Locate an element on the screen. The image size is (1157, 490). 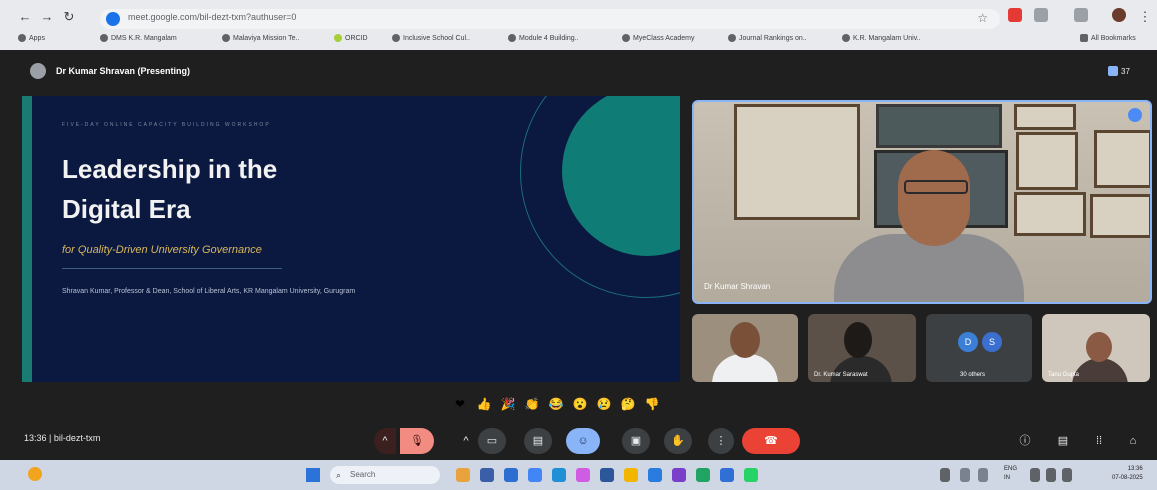
extension-icon is located at coordinates (1015, 15).